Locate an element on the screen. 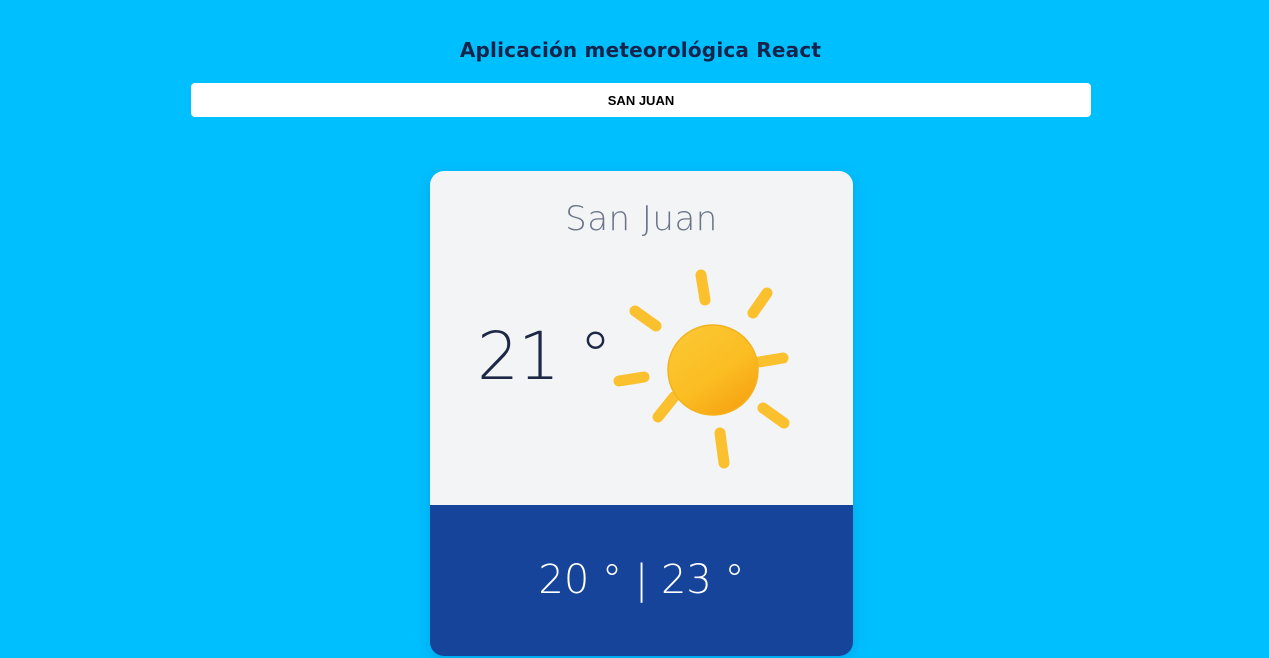 The width and height of the screenshot is (1269, 658). sun-icon is located at coordinates (701, 369).